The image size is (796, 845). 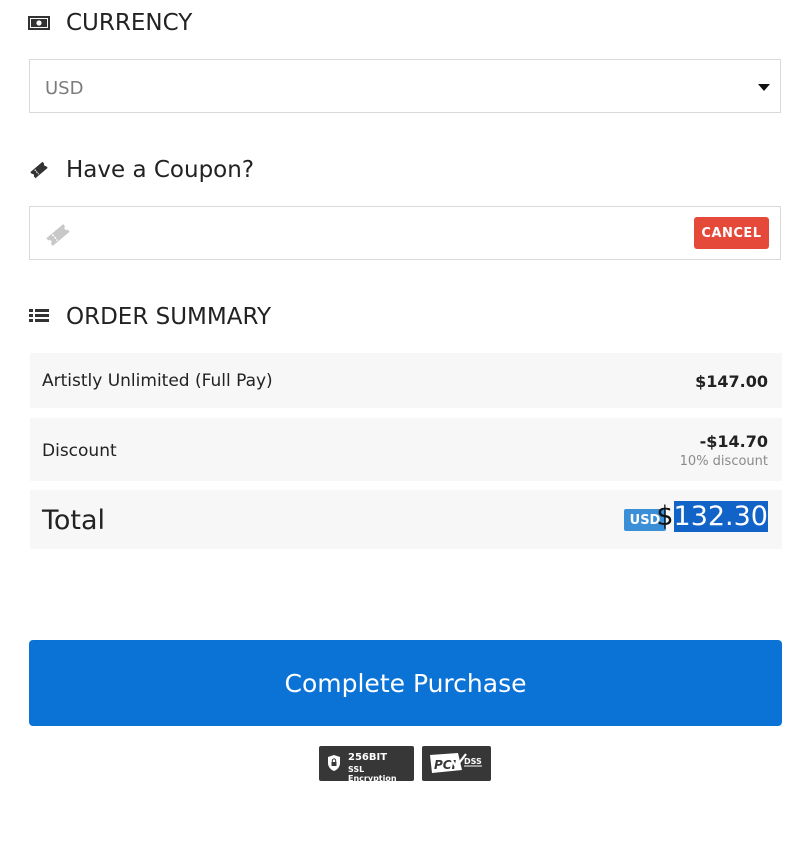 What do you see at coordinates (64, 88) in the screenshot?
I see `currency-select-value: USD` at bounding box center [64, 88].